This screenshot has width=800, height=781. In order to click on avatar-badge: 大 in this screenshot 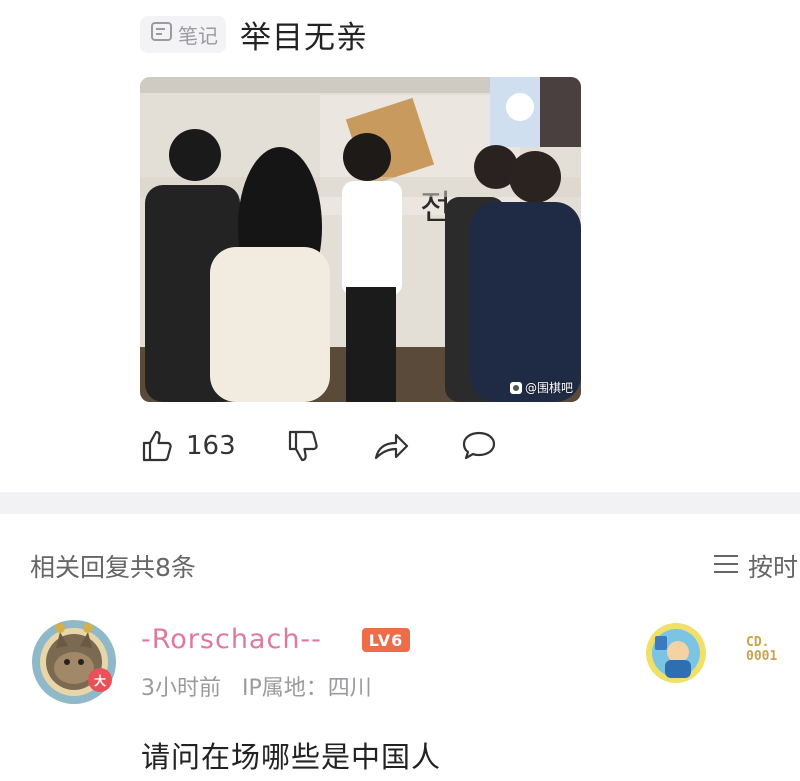, I will do `click(99, 681)`.